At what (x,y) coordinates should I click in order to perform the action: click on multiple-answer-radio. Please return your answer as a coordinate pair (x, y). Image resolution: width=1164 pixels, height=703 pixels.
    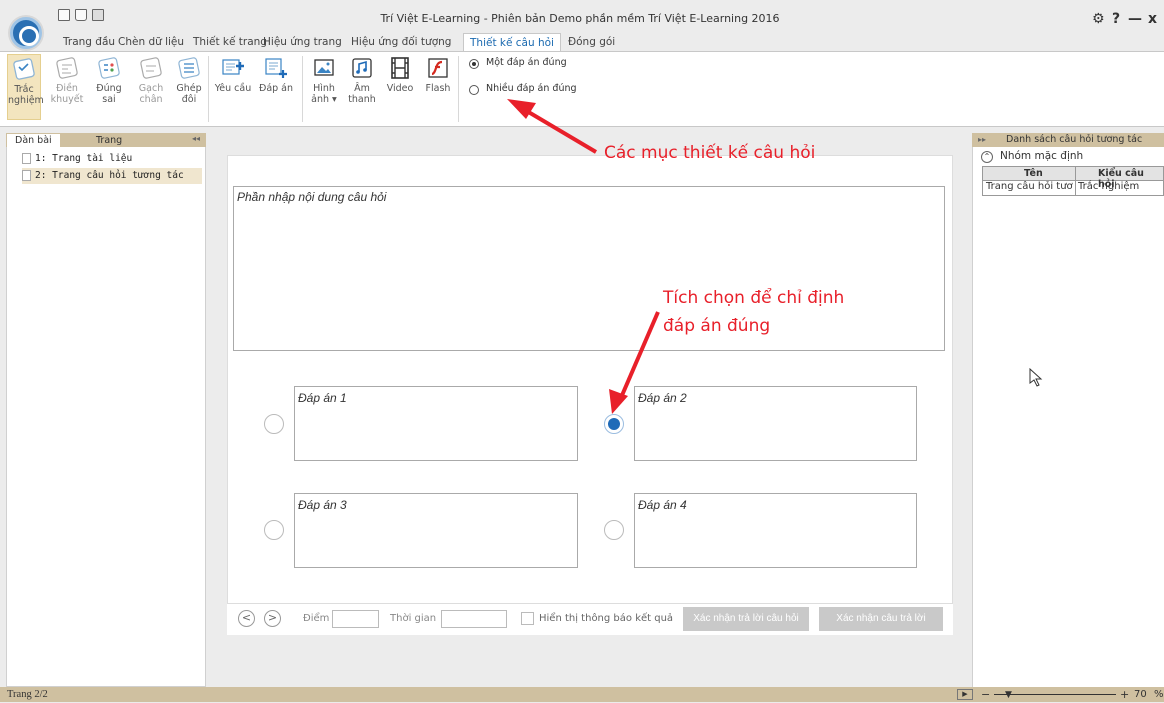
    Looking at the image, I should click on (474, 90).